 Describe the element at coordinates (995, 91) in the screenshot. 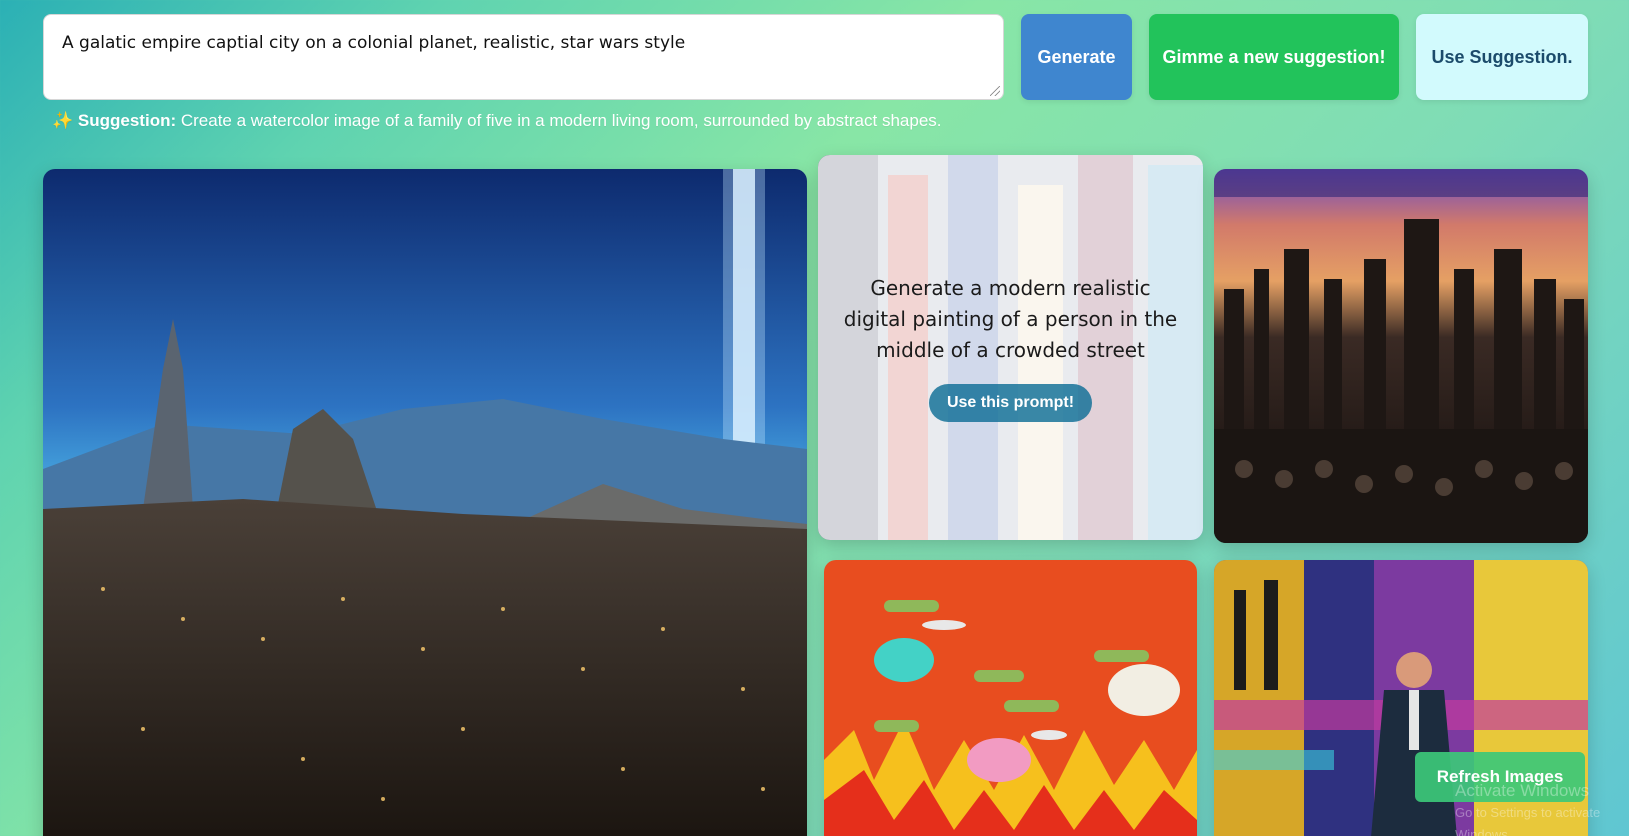

I see `resize-grip-icon` at that location.